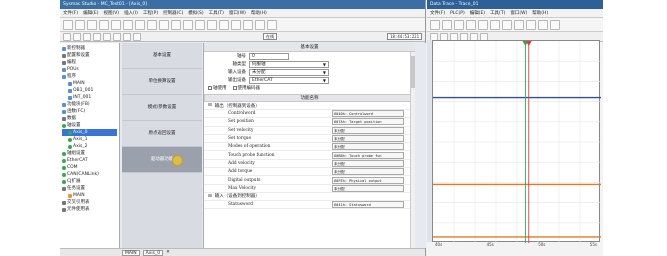  I want to click on input-device-select: 未分配 ▼, so click(289, 72).